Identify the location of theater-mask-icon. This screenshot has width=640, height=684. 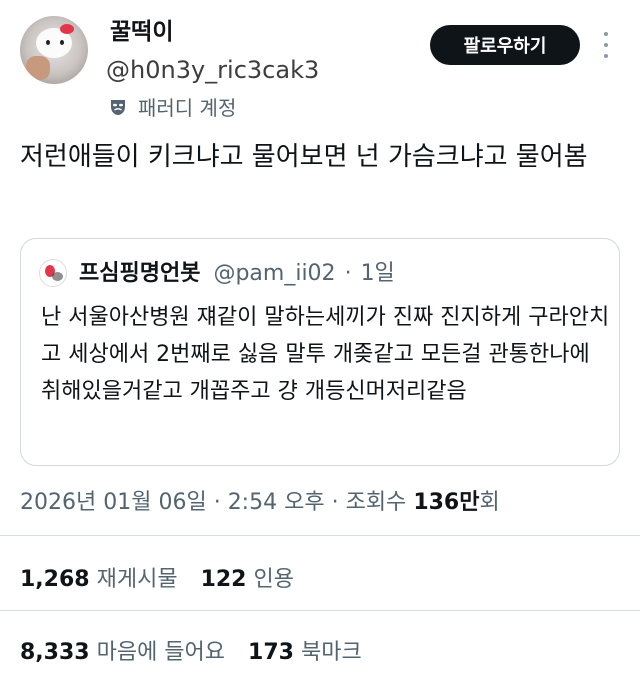
(118, 107).